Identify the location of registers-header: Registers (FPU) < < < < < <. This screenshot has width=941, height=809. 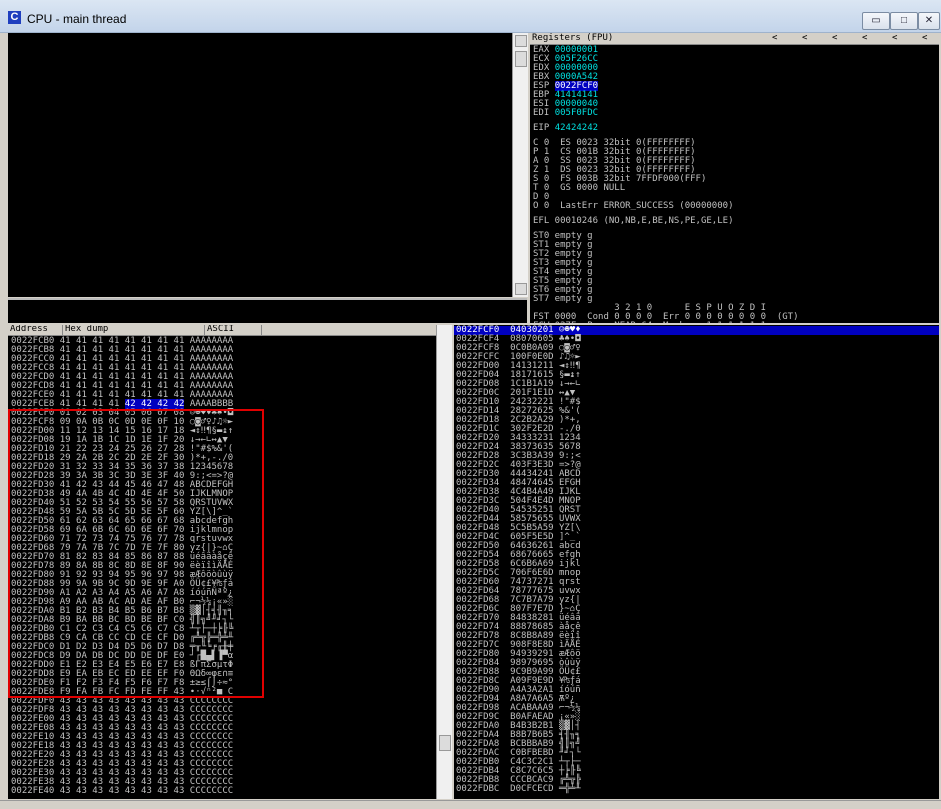
(734, 39).